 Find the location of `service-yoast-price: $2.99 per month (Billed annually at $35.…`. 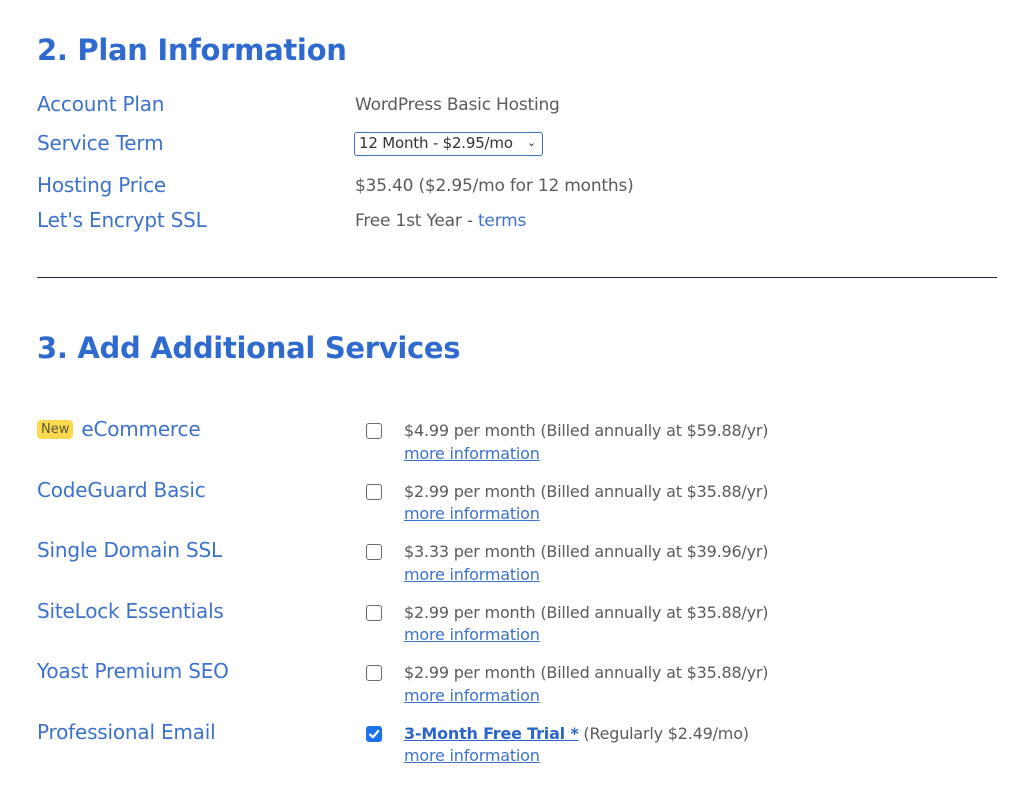

service-yoast-price: $2.99 per month (Billed annually at $35.… is located at coordinates (586, 672).